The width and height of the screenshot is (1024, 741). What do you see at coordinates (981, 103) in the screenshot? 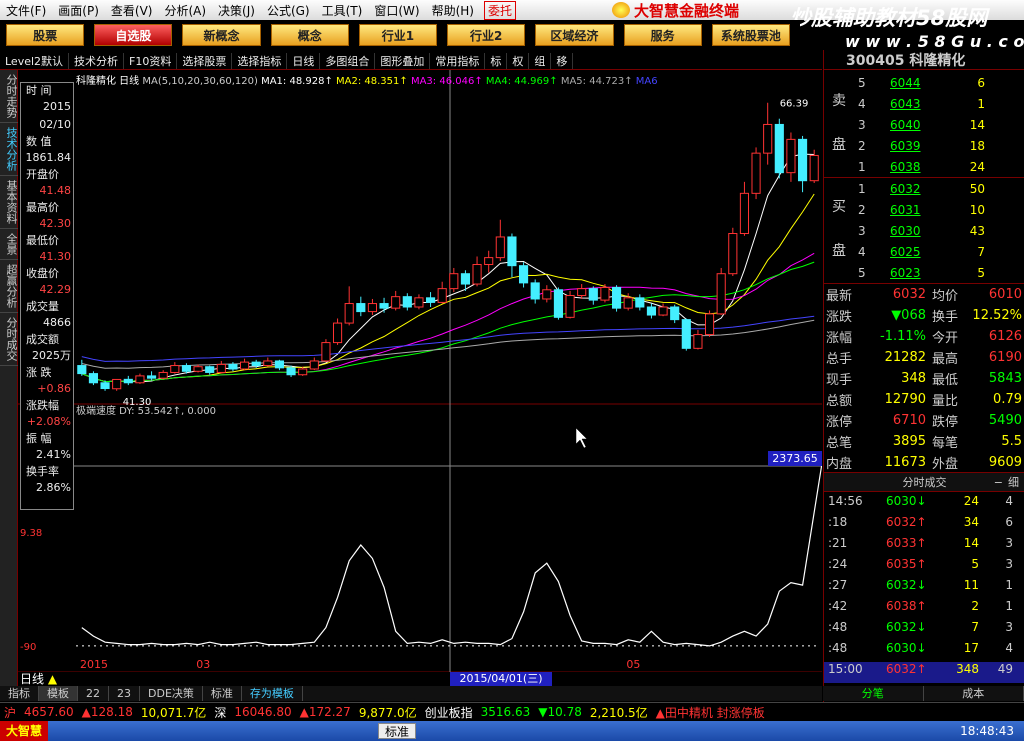
I see `sell-volume: 1` at bounding box center [981, 103].